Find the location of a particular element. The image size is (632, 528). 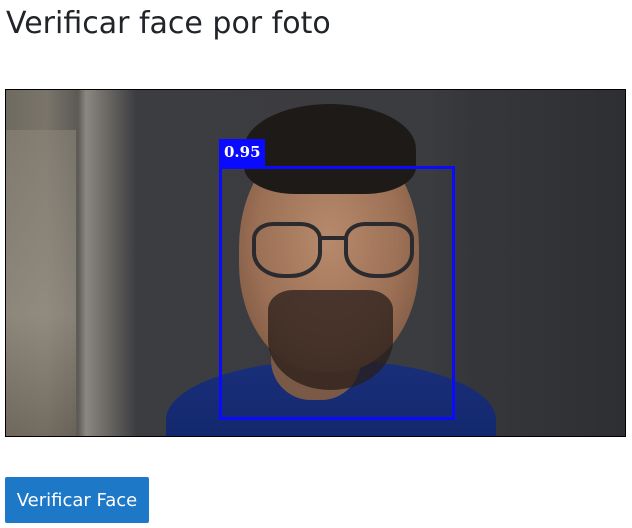

photo-door is located at coordinates (41, 283).